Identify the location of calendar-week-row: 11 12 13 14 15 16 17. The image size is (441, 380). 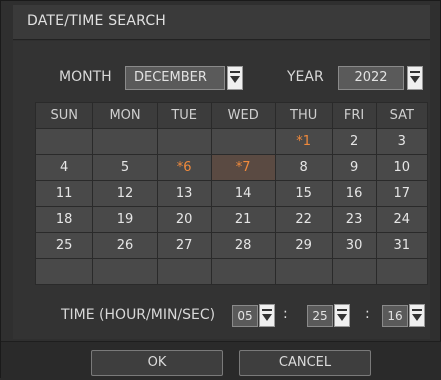
(231, 193).